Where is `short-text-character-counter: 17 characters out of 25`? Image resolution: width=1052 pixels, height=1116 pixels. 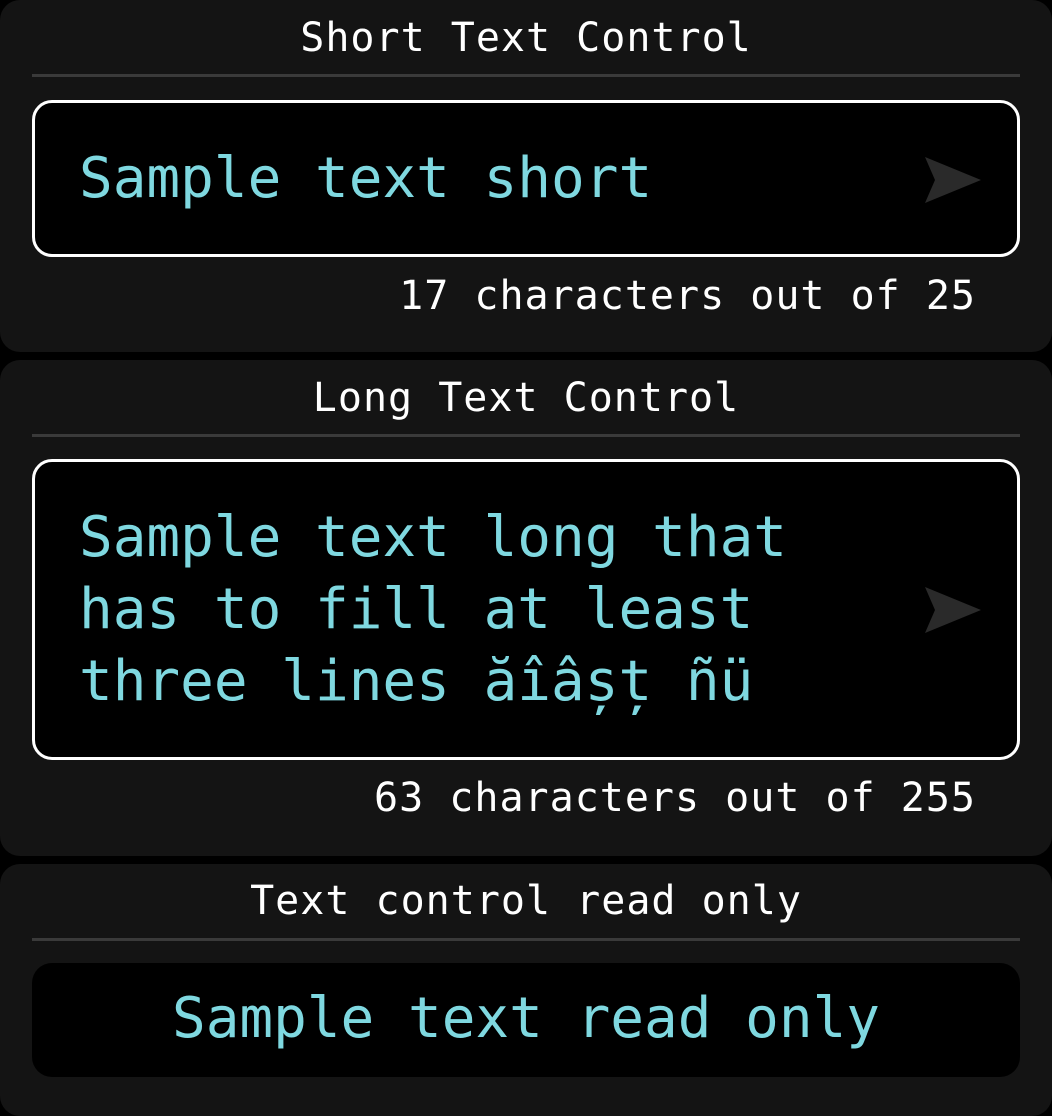 short-text-character-counter: 17 characters out of 25 is located at coordinates (687, 296).